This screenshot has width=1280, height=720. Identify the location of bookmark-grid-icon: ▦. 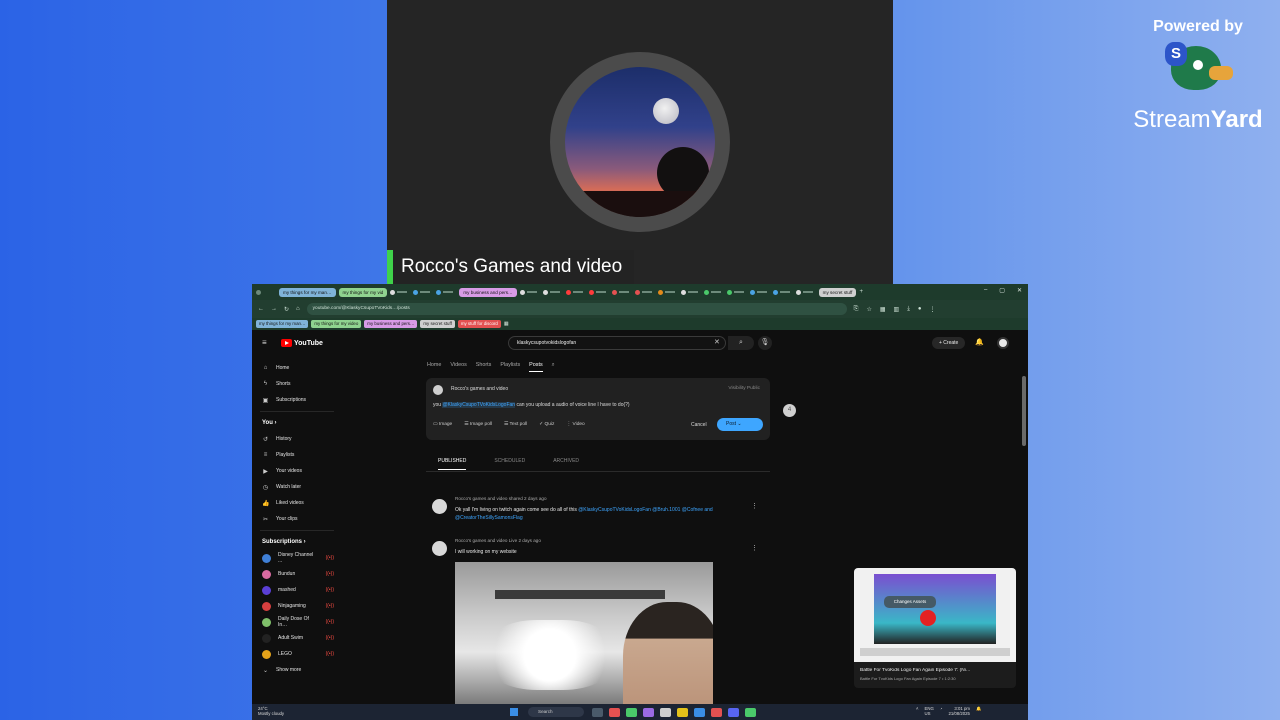
(506, 324).